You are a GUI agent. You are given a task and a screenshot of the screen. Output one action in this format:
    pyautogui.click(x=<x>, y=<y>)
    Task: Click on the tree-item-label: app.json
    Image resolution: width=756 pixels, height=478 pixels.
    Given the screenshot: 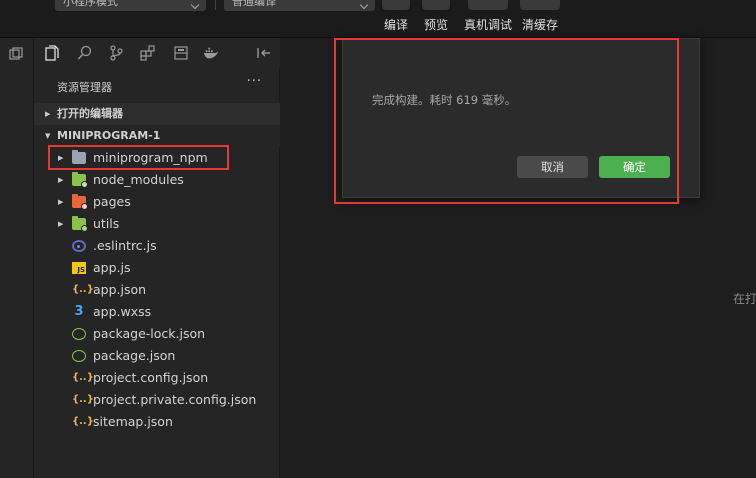 What is the action you would take?
    pyautogui.click(x=120, y=289)
    